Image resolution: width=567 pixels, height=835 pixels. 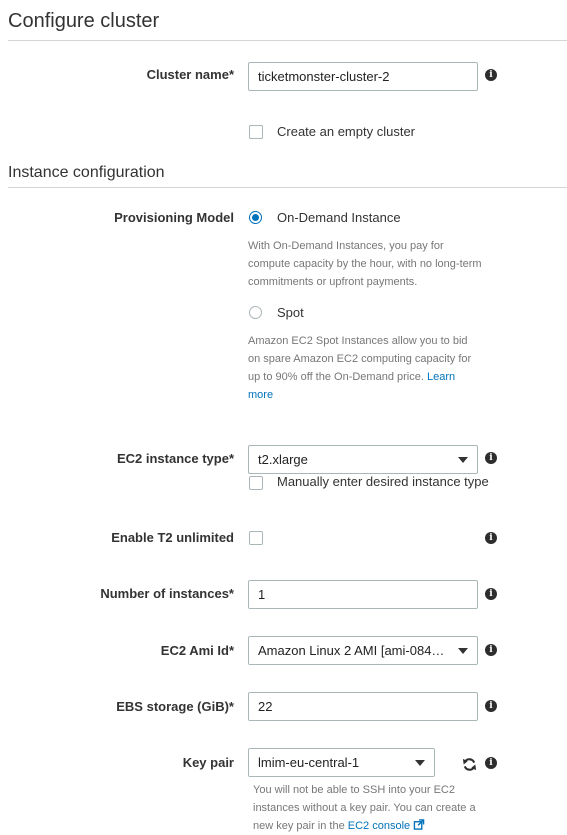 I want to click on instance-config-title: Instance configuration, so click(x=86, y=172).